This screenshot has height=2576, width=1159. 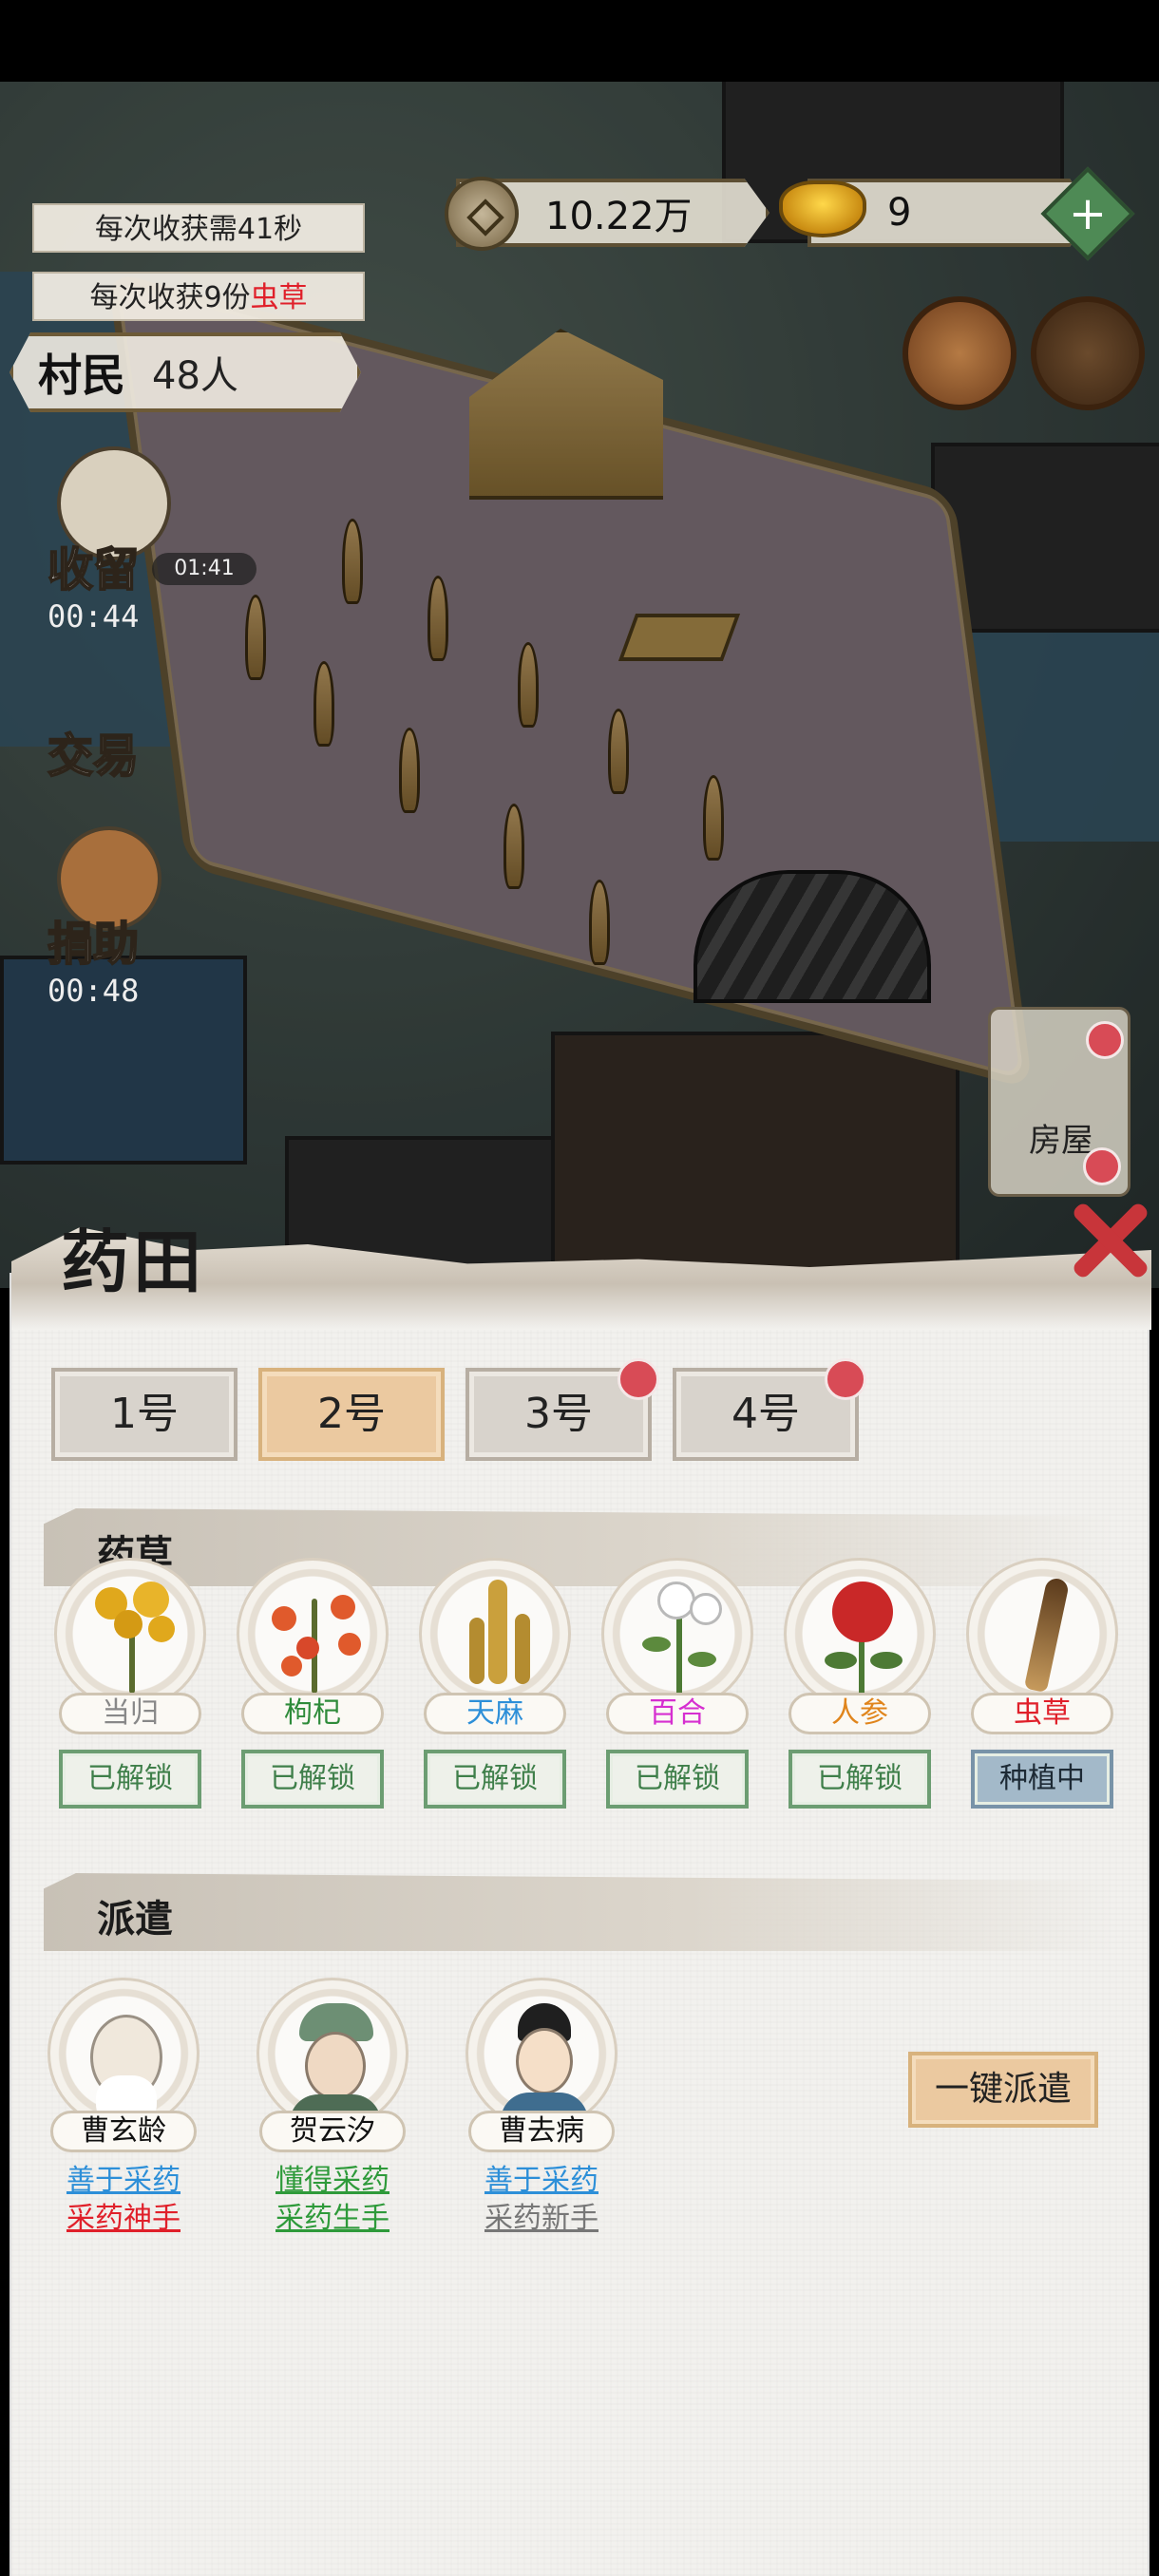 I want to click on copper-coin-icon, so click(x=482, y=214).